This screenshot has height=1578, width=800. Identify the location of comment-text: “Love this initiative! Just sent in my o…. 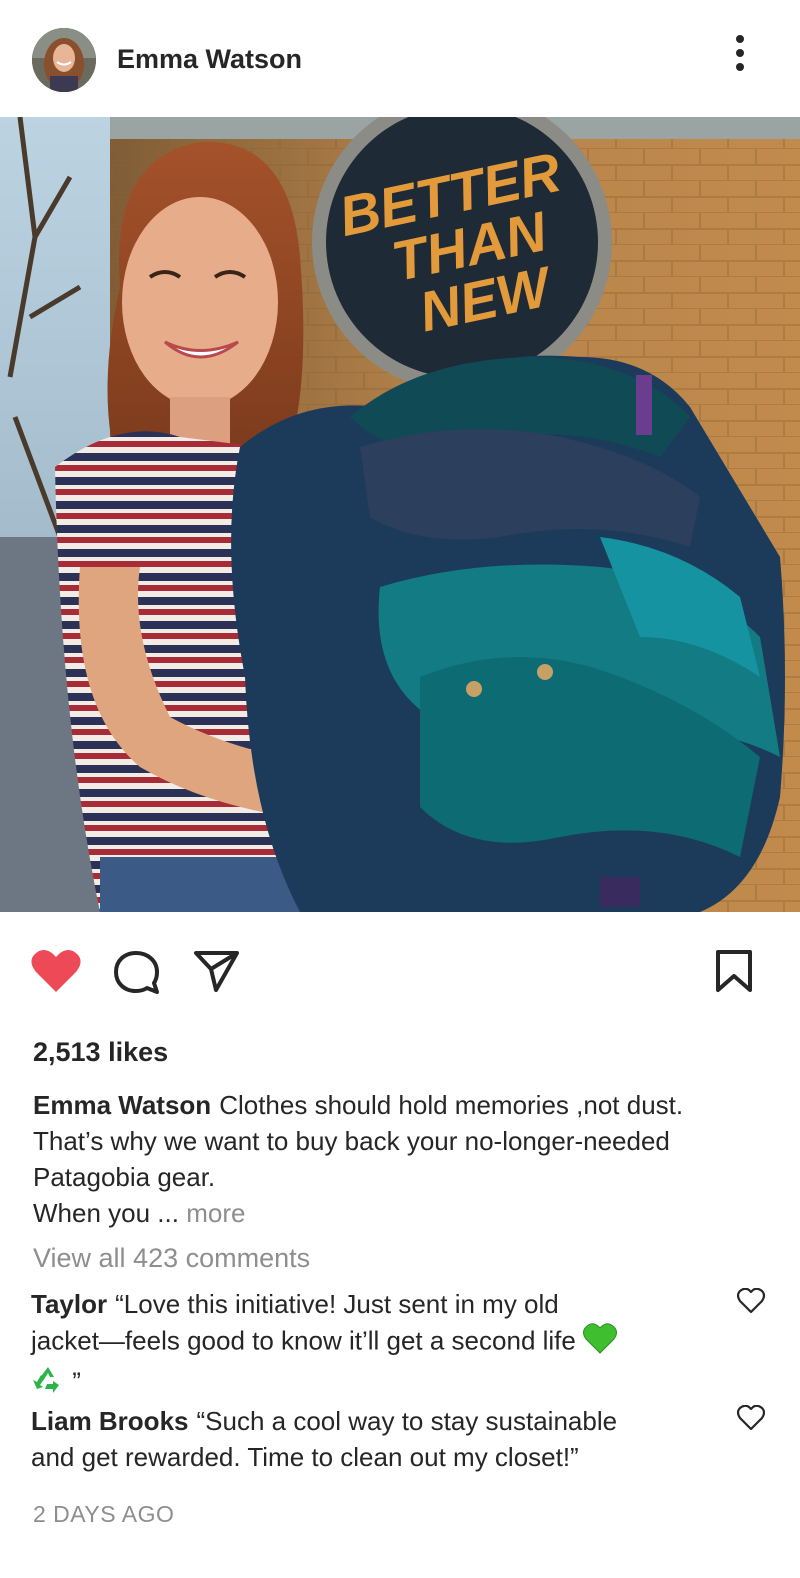
(337, 1304).